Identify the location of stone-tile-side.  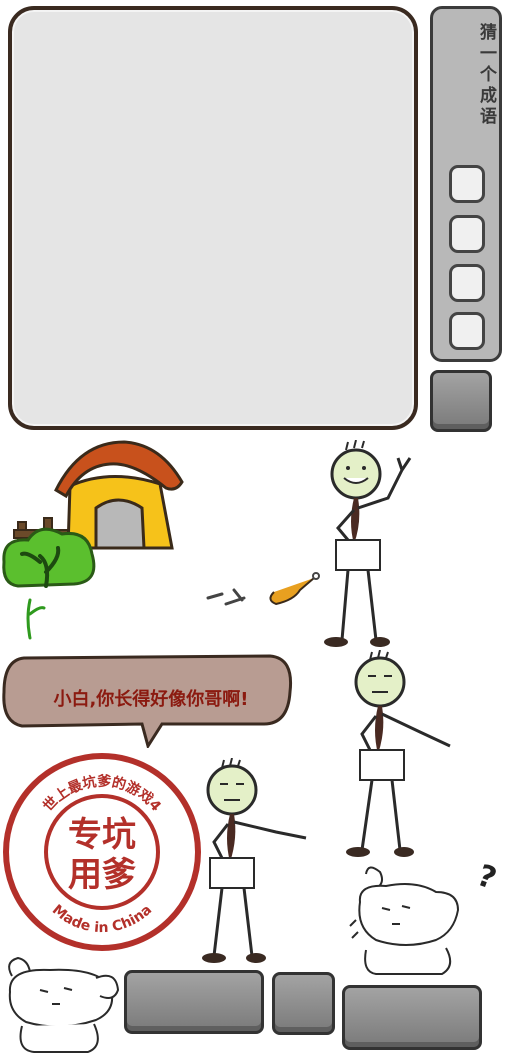
(461, 401).